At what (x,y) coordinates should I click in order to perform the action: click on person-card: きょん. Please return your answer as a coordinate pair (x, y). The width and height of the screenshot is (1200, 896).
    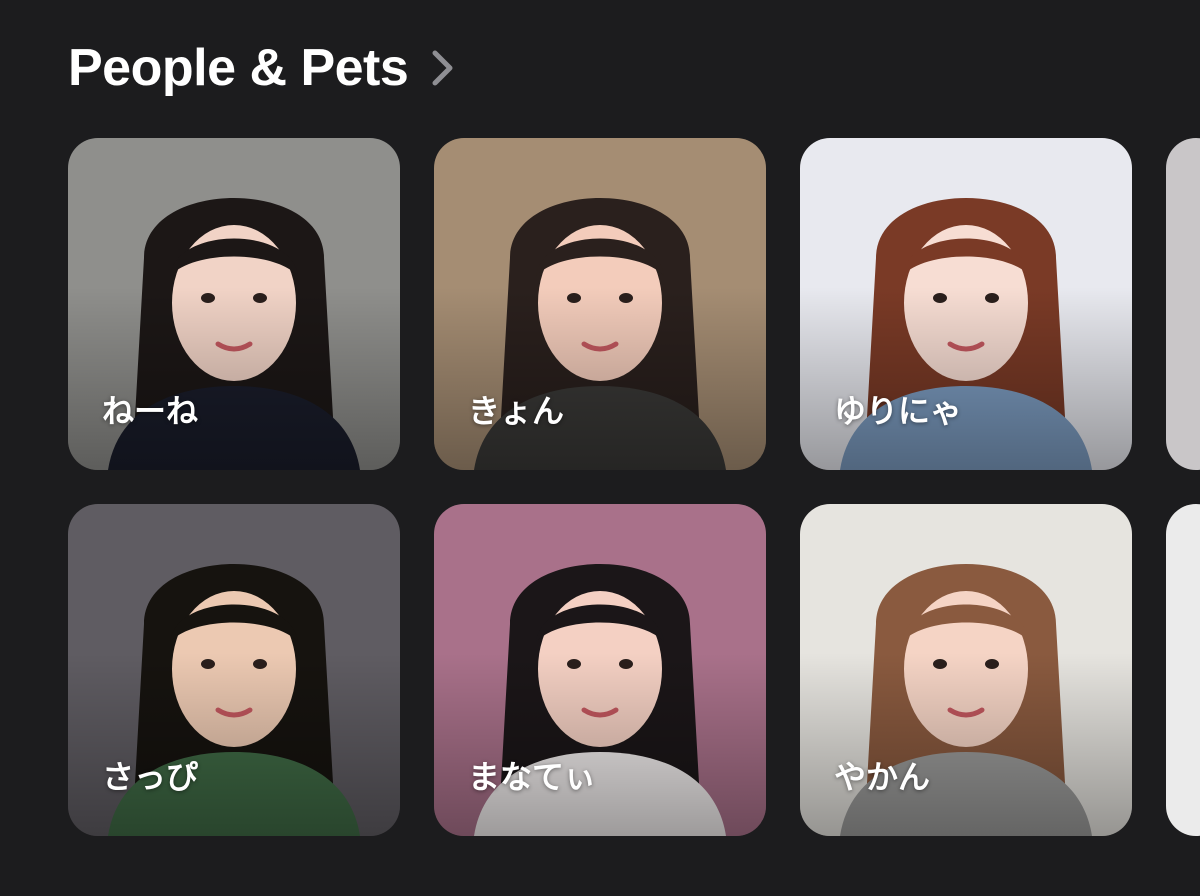
    Looking at the image, I should click on (600, 304).